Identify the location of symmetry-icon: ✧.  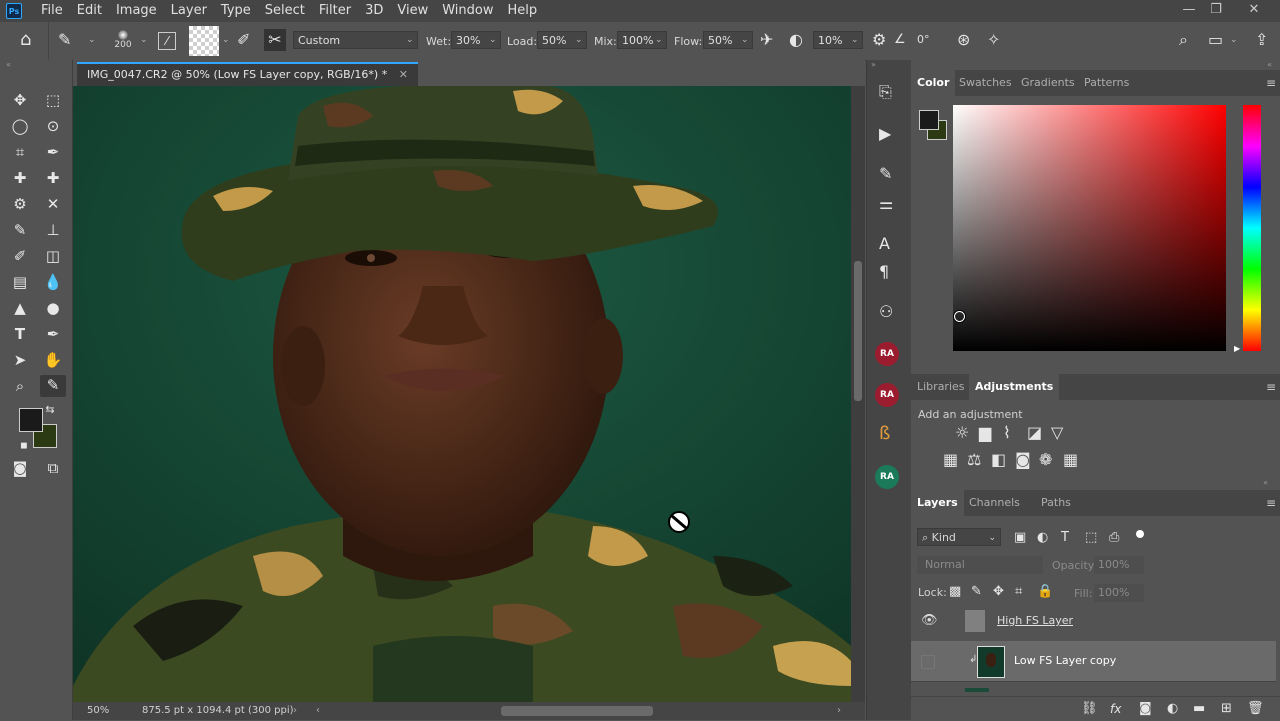
(993, 40).